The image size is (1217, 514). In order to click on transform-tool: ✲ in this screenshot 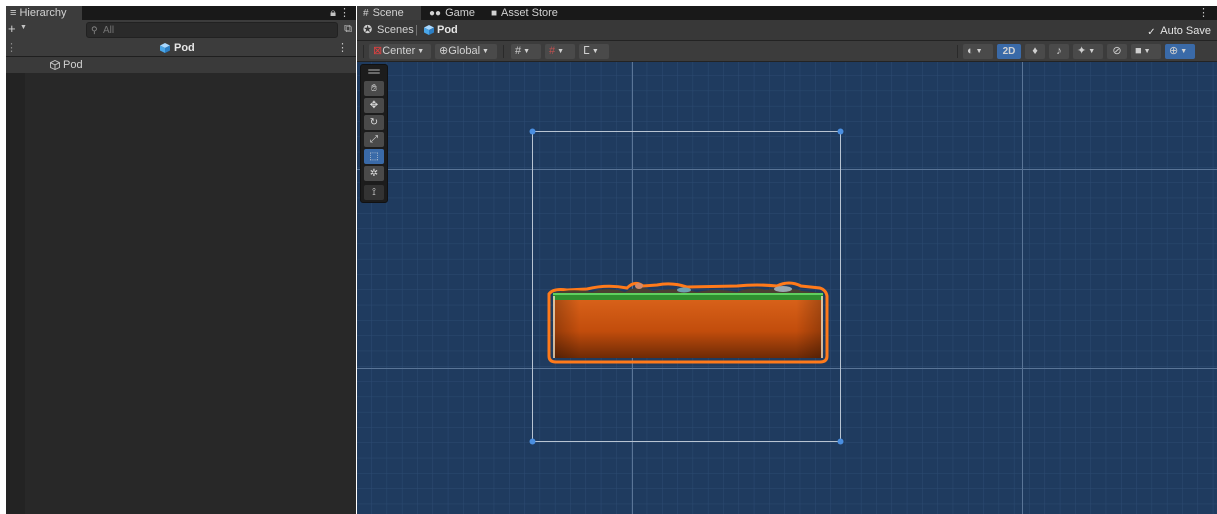, I will do `click(374, 173)`.